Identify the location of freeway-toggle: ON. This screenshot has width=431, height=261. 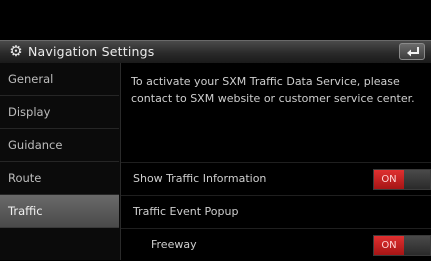
(402, 245).